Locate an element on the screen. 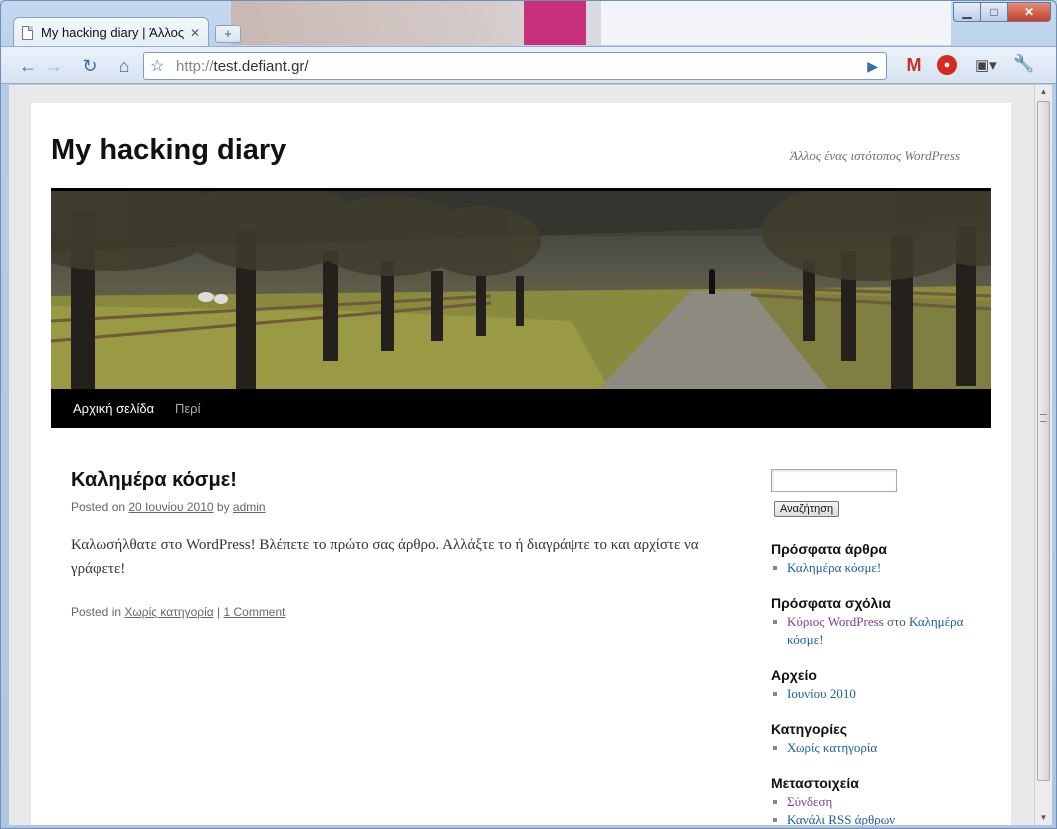  gmail-icon: M is located at coordinates (914, 65).